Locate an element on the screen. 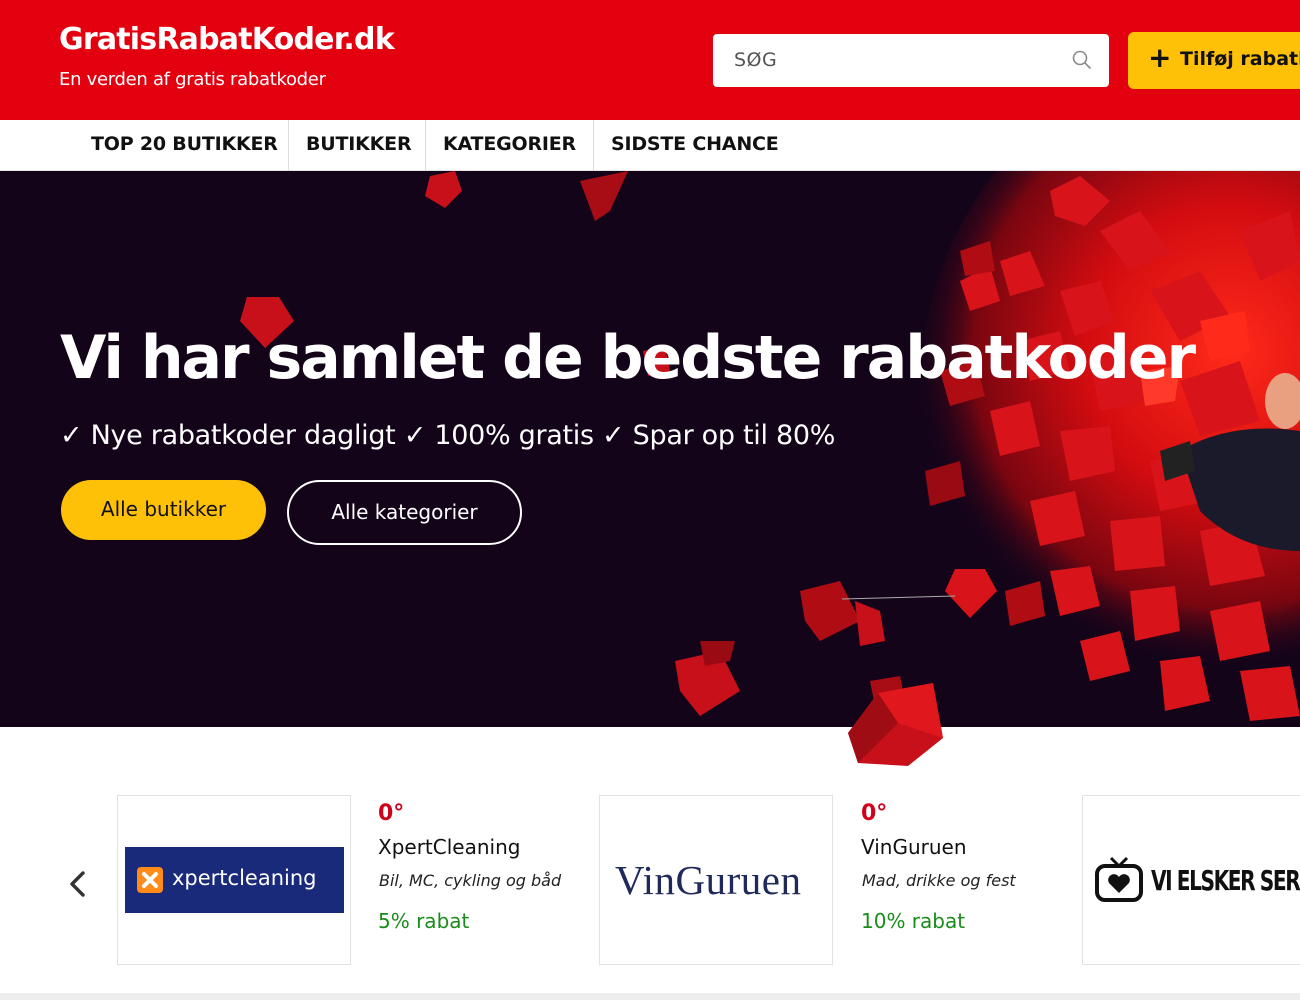  chevron-left-icon is located at coordinates (77, 884).